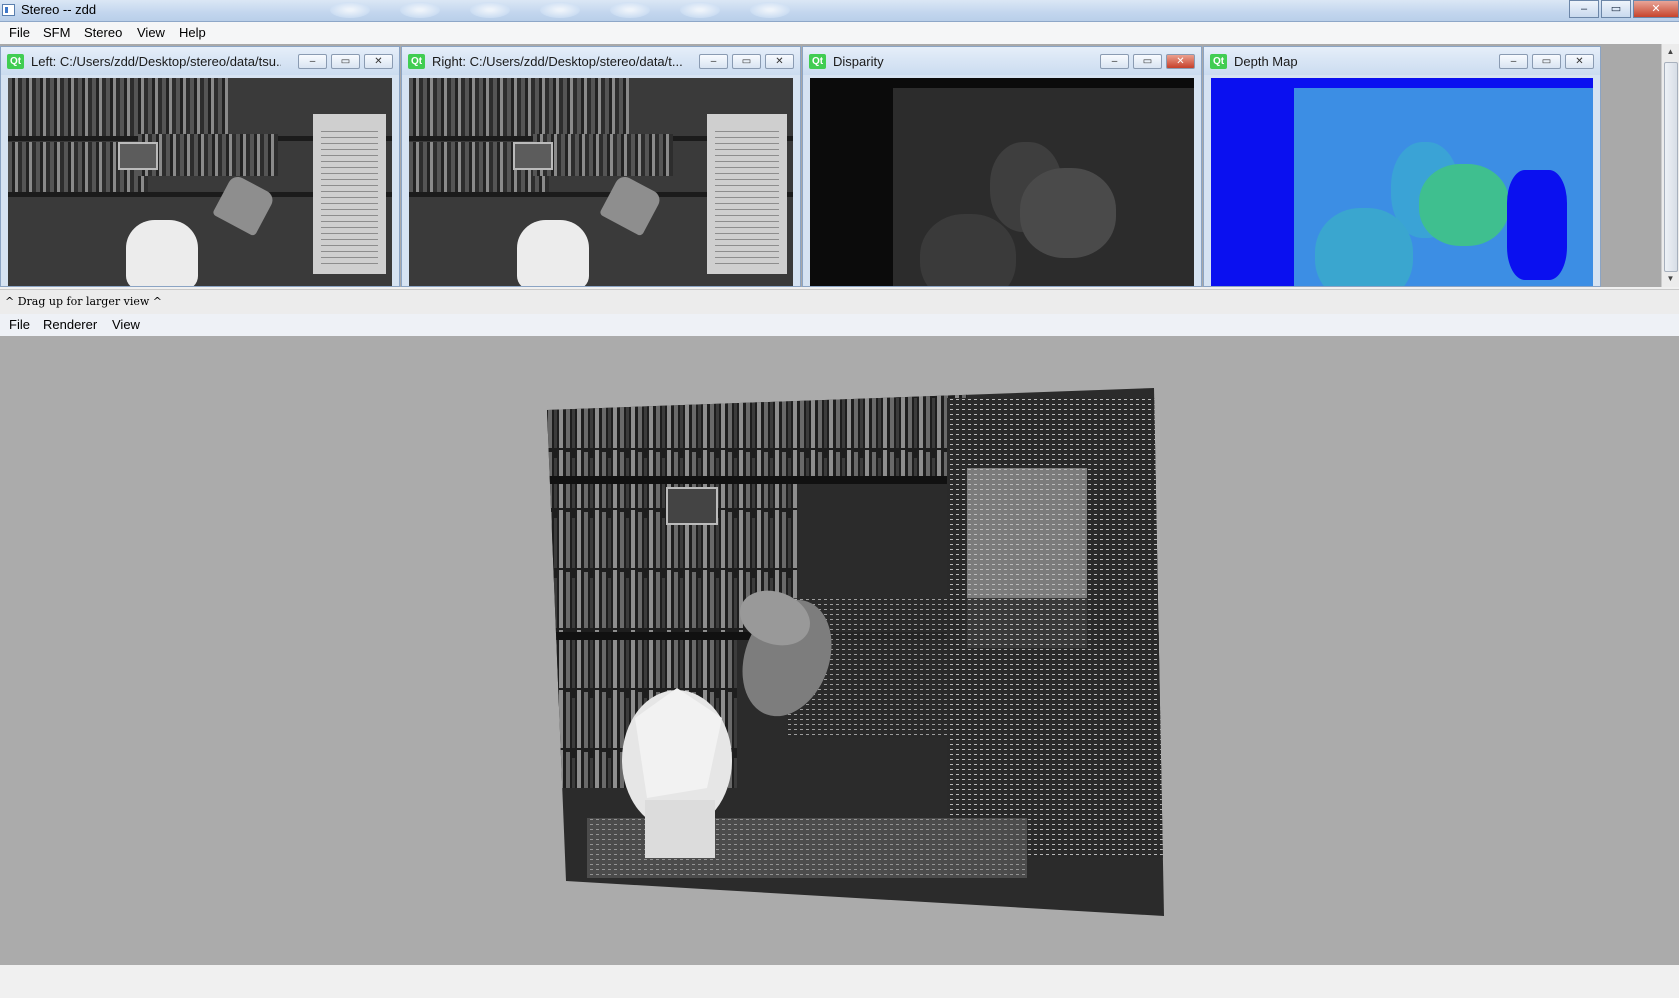 Image resolution: width=1679 pixels, height=998 pixels. I want to click on main-menubar: File SFM Stereo View Help, so click(839, 33).